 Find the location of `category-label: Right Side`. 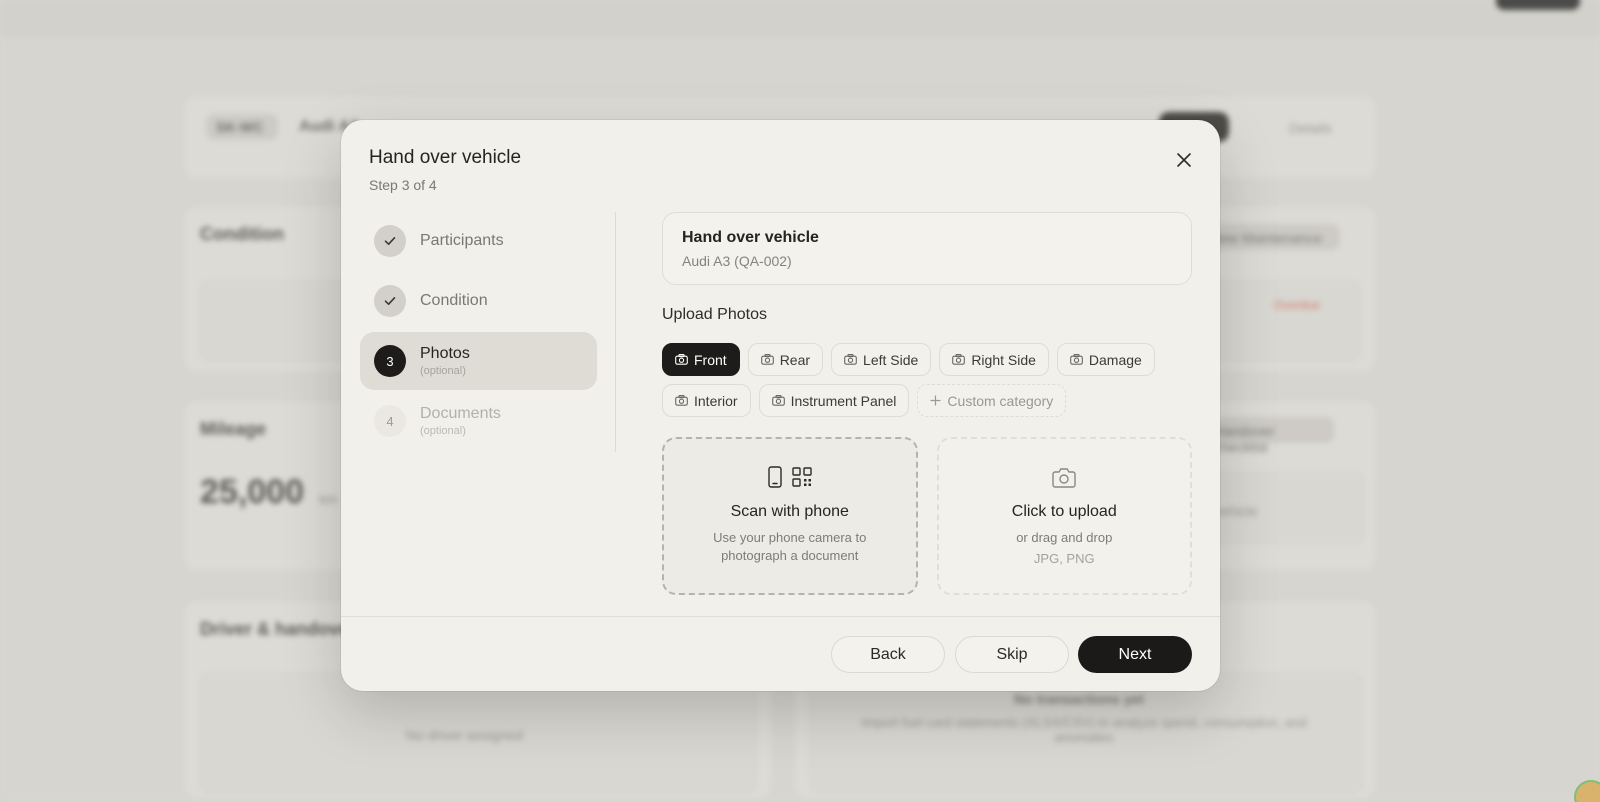

category-label: Right Side is located at coordinates (1003, 359).